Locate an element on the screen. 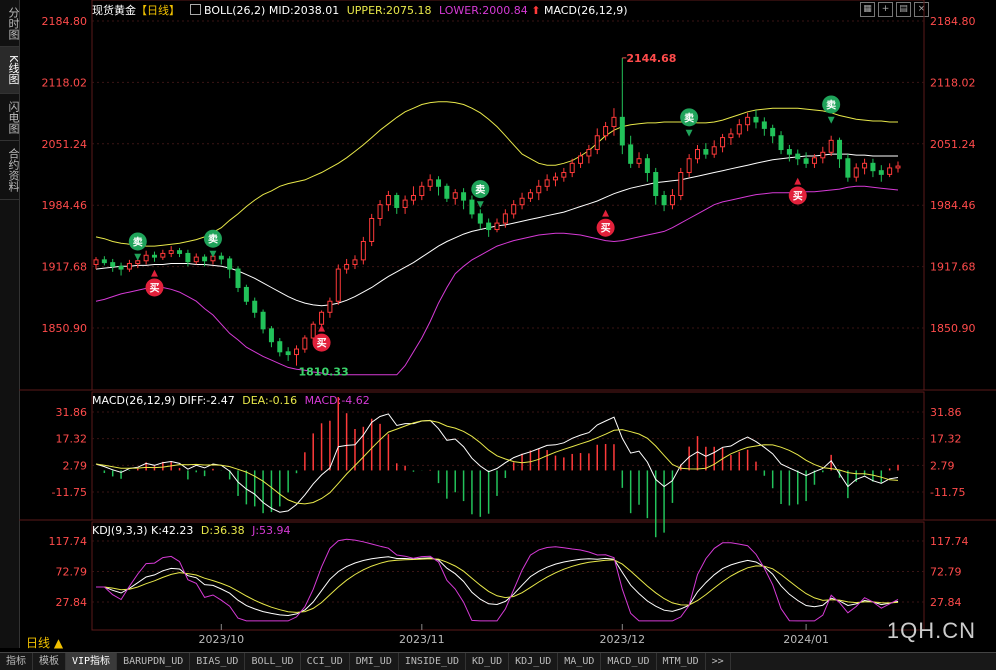 This screenshot has width=996, height=670. high-price-label: 2144.68 is located at coordinates (651, 58).